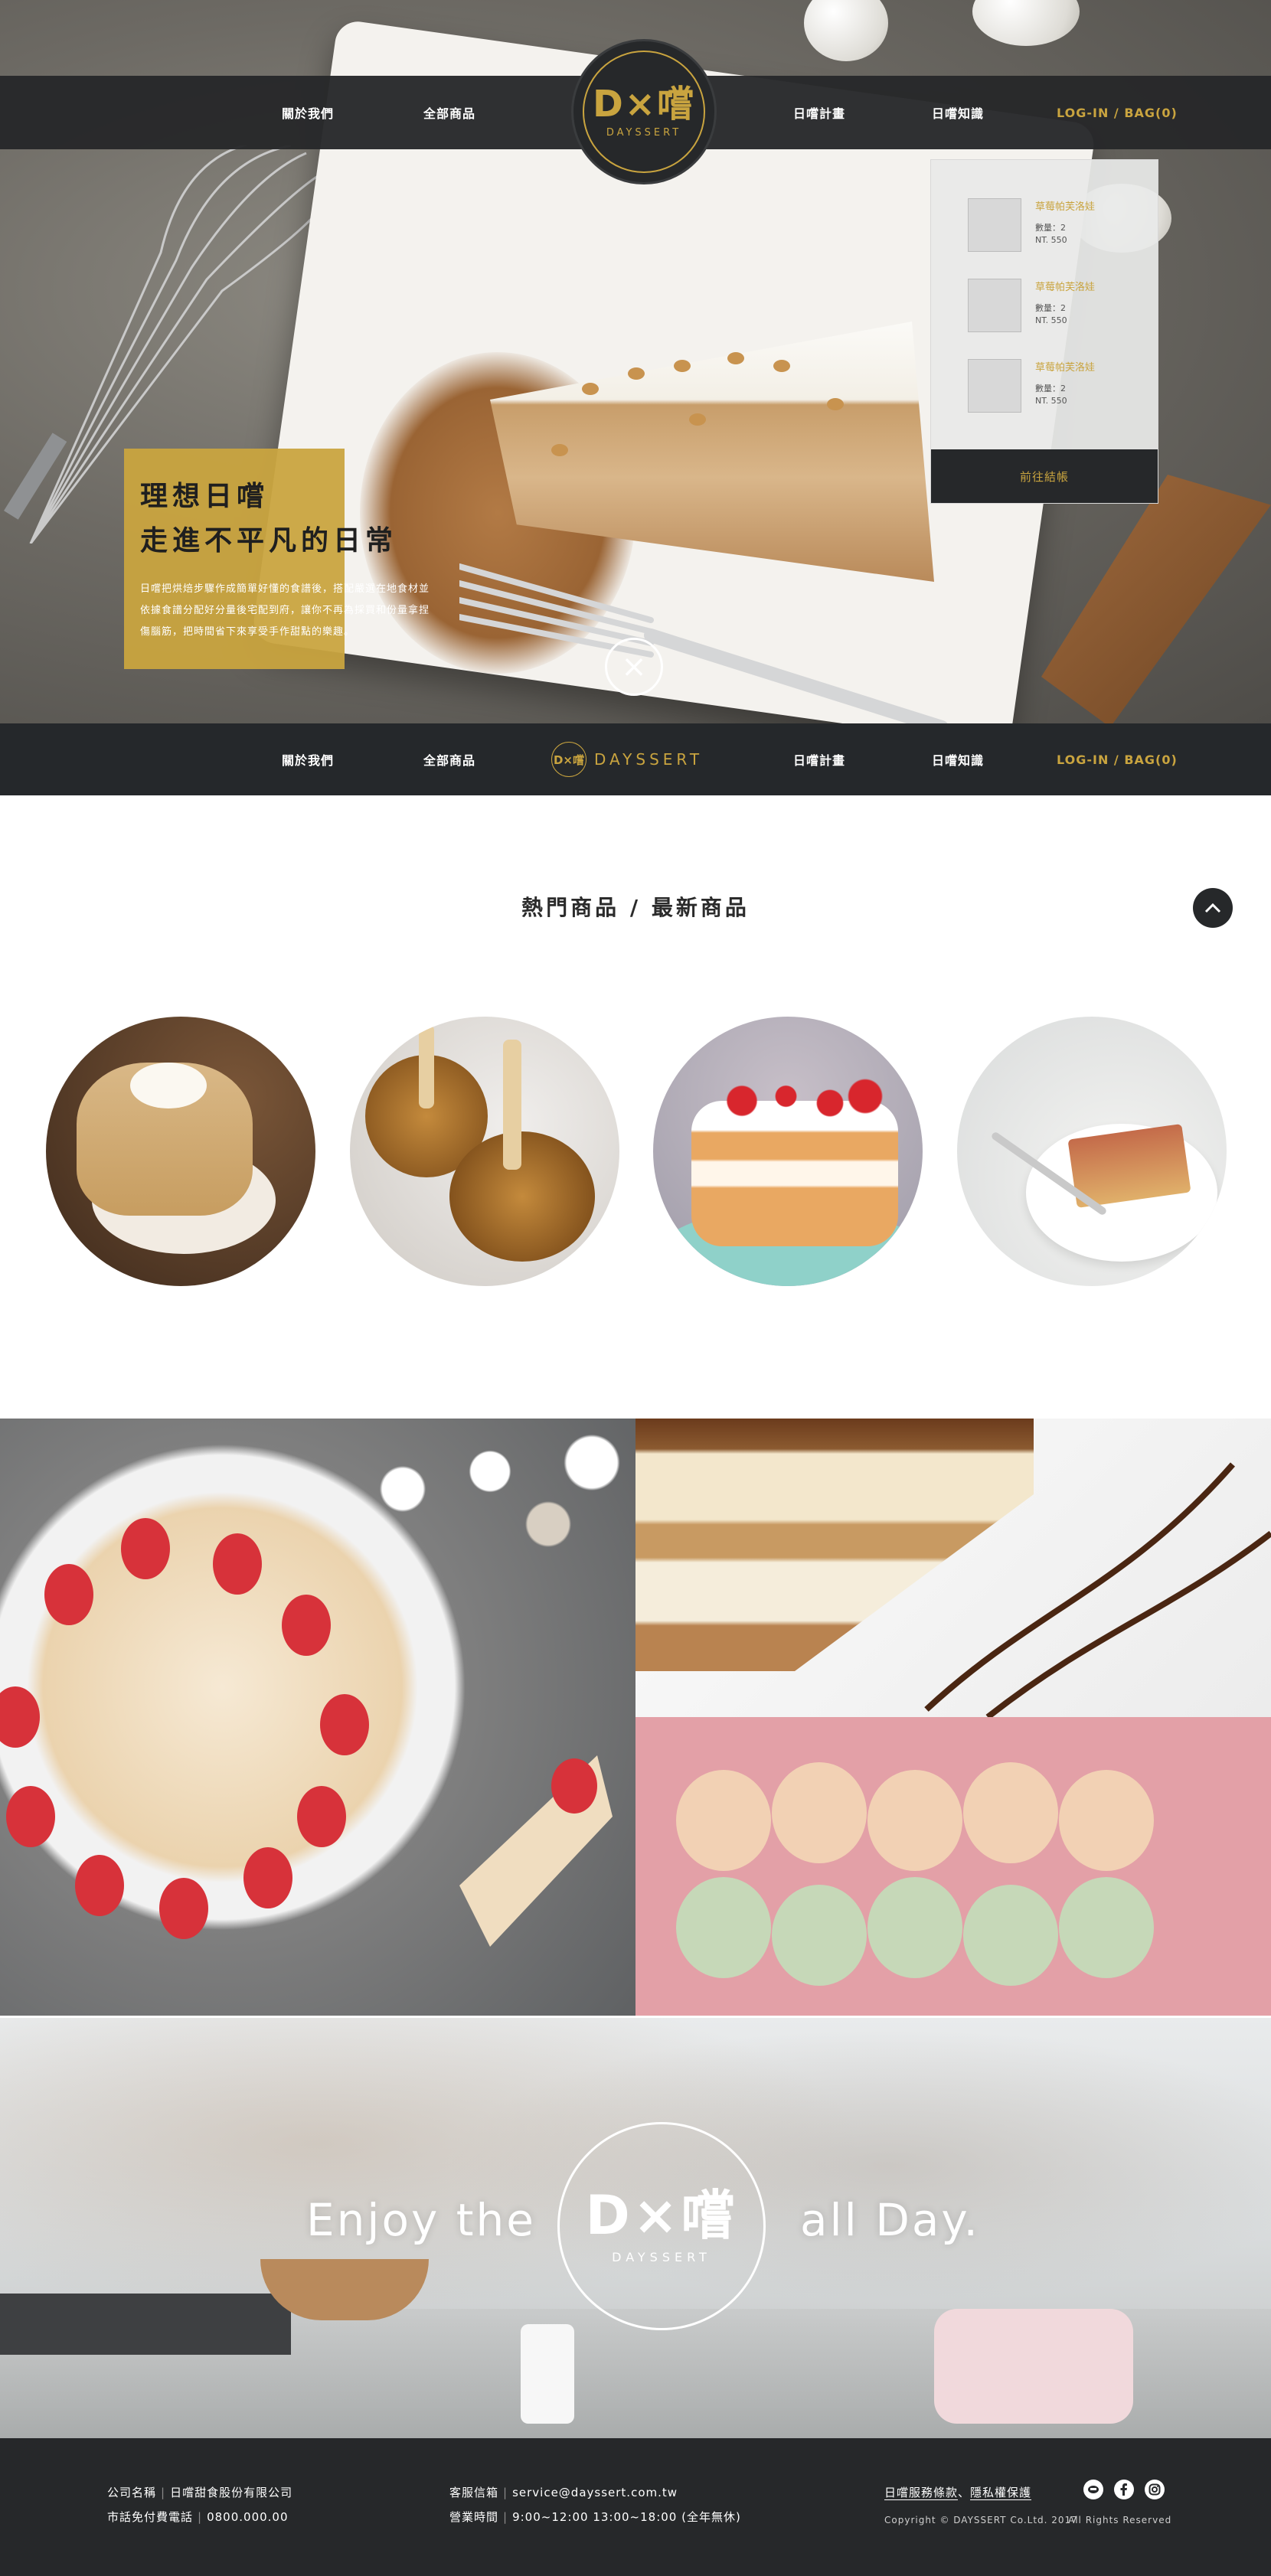 Image resolution: width=1271 pixels, height=2576 pixels. I want to click on gallery-tiramisu, so click(954, 1568).